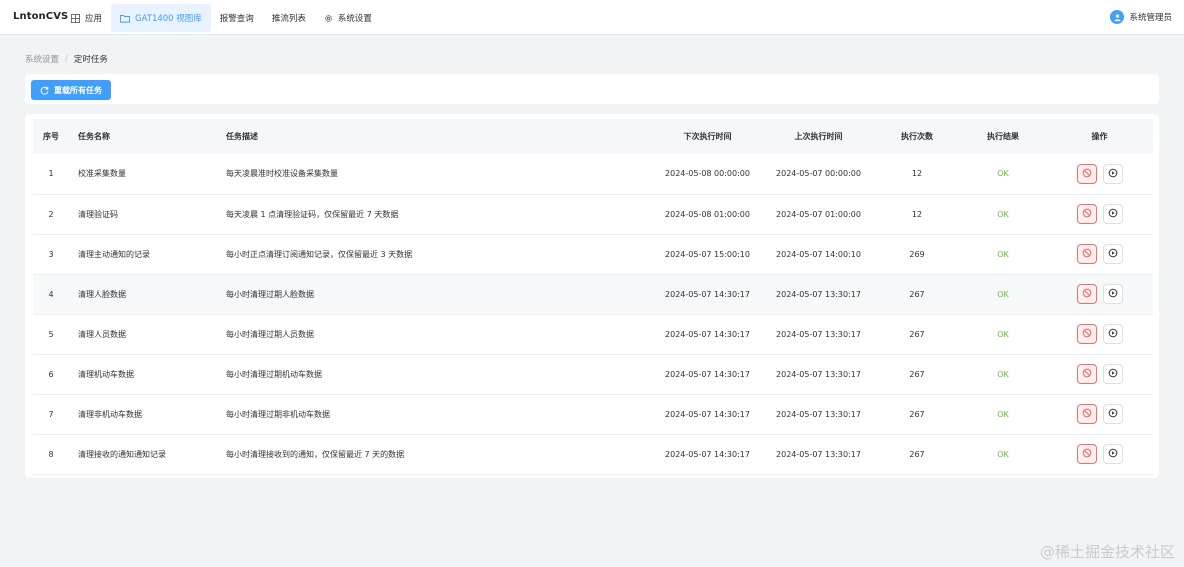  What do you see at coordinates (354, 19) in the screenshot?
I see `nav-item-label: 系统设置` at bounding box center [354, 19].